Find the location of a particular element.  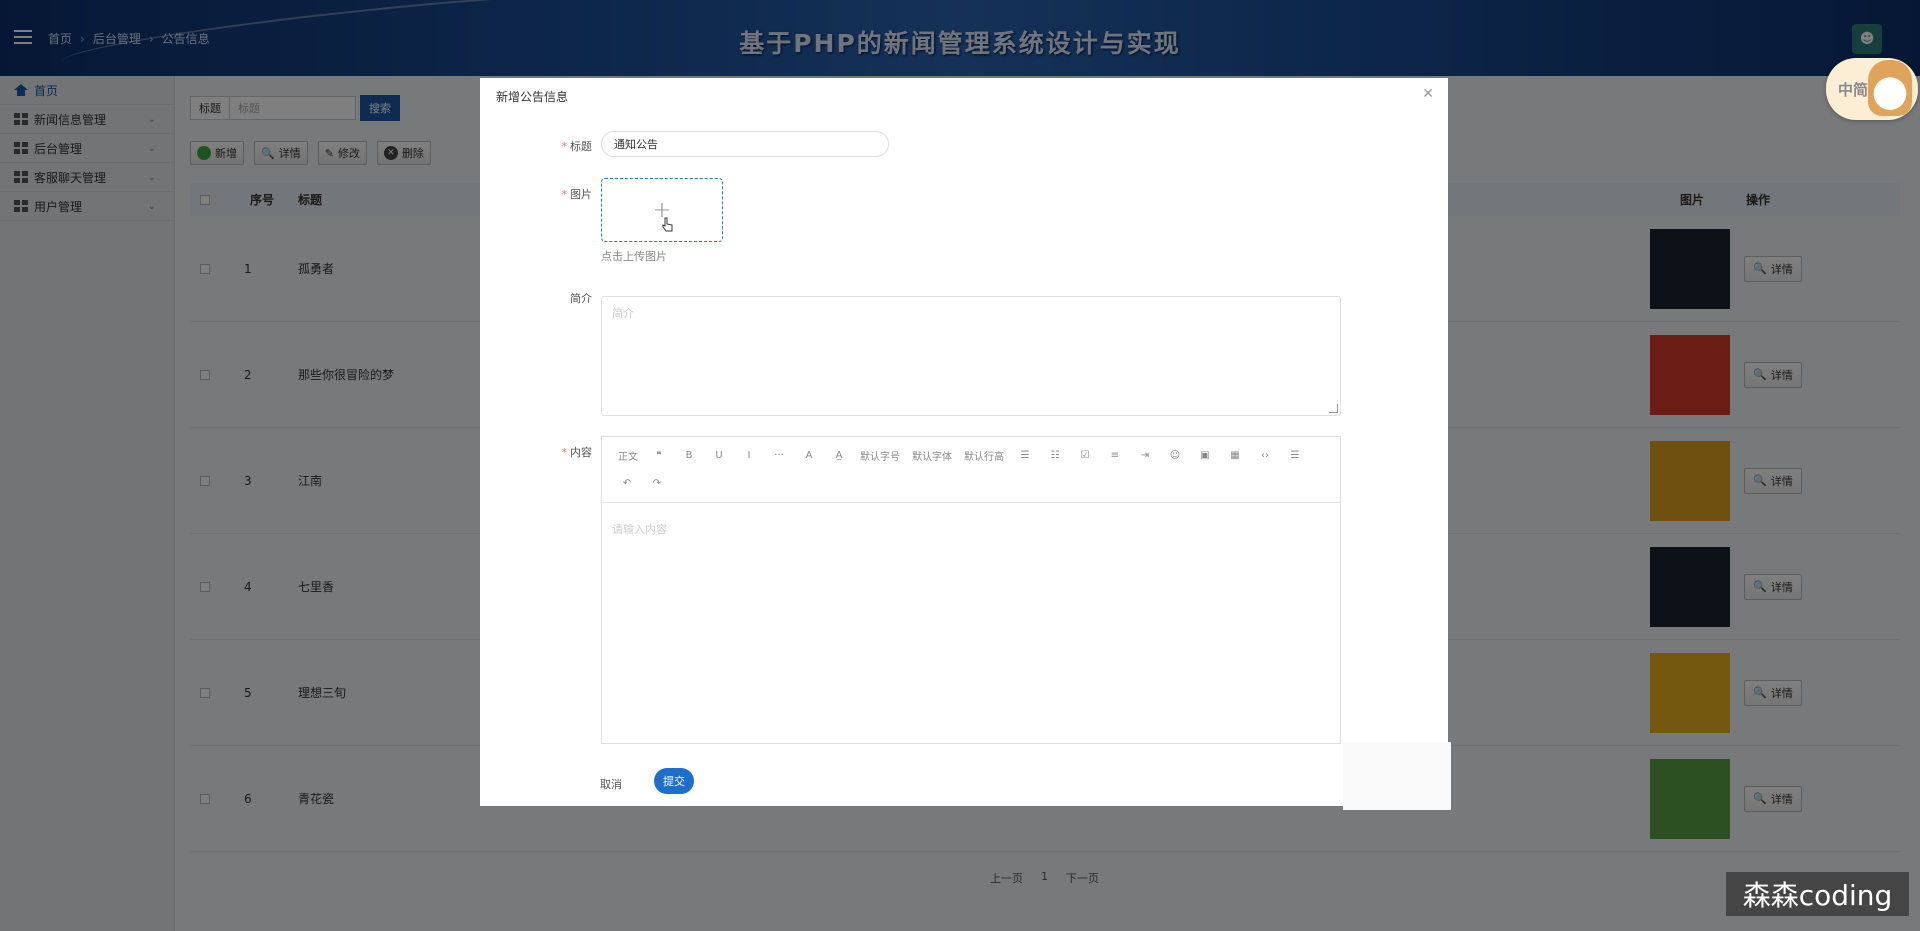

editor-tool: ⇥ is located at coordinates (1145, 455).